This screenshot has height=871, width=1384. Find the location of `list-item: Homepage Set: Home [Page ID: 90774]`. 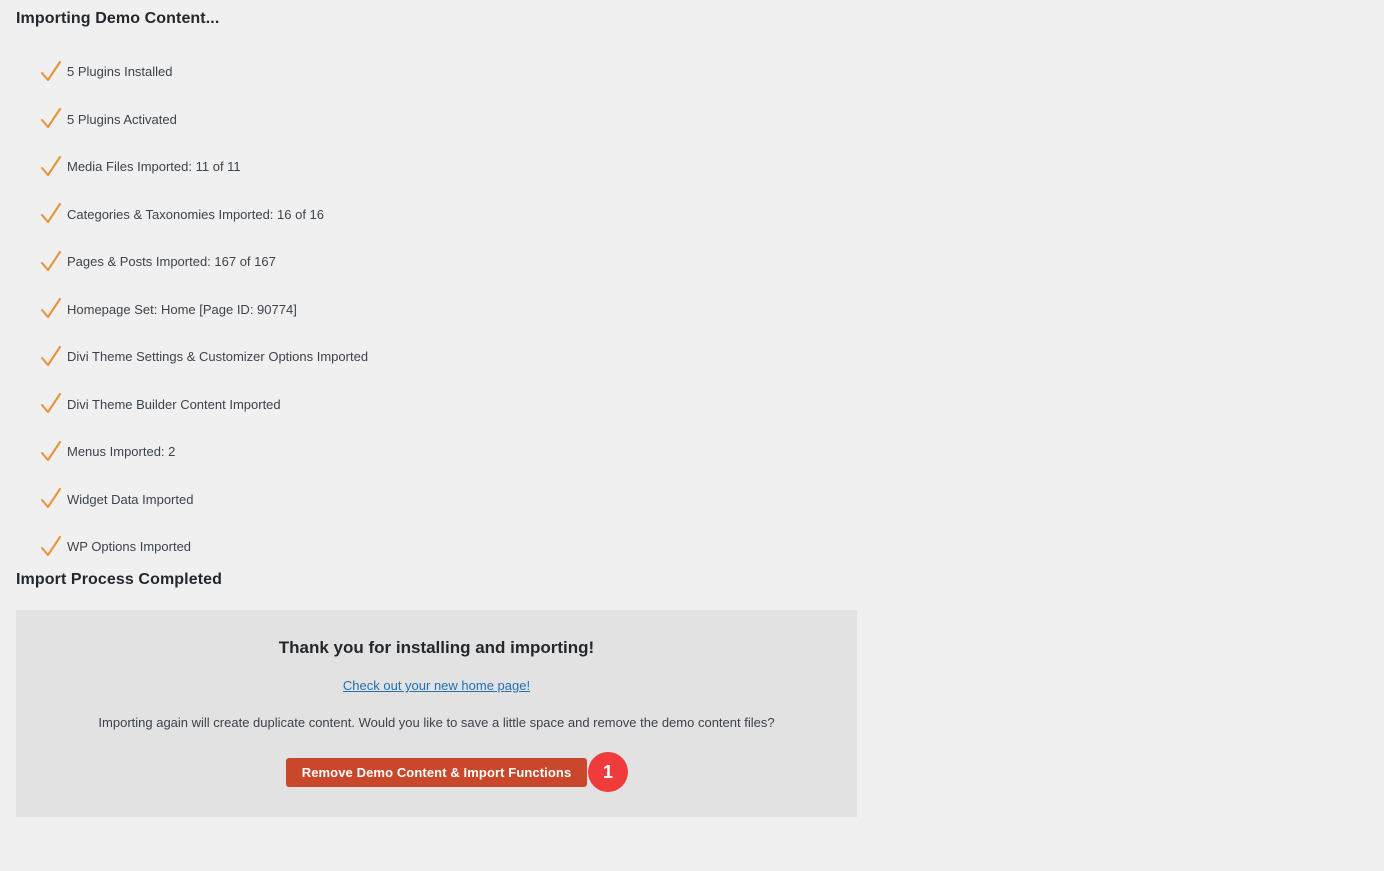

list-item: Homepage Set: Home [Page ID: 90774] is located at coordinates (450, 310).